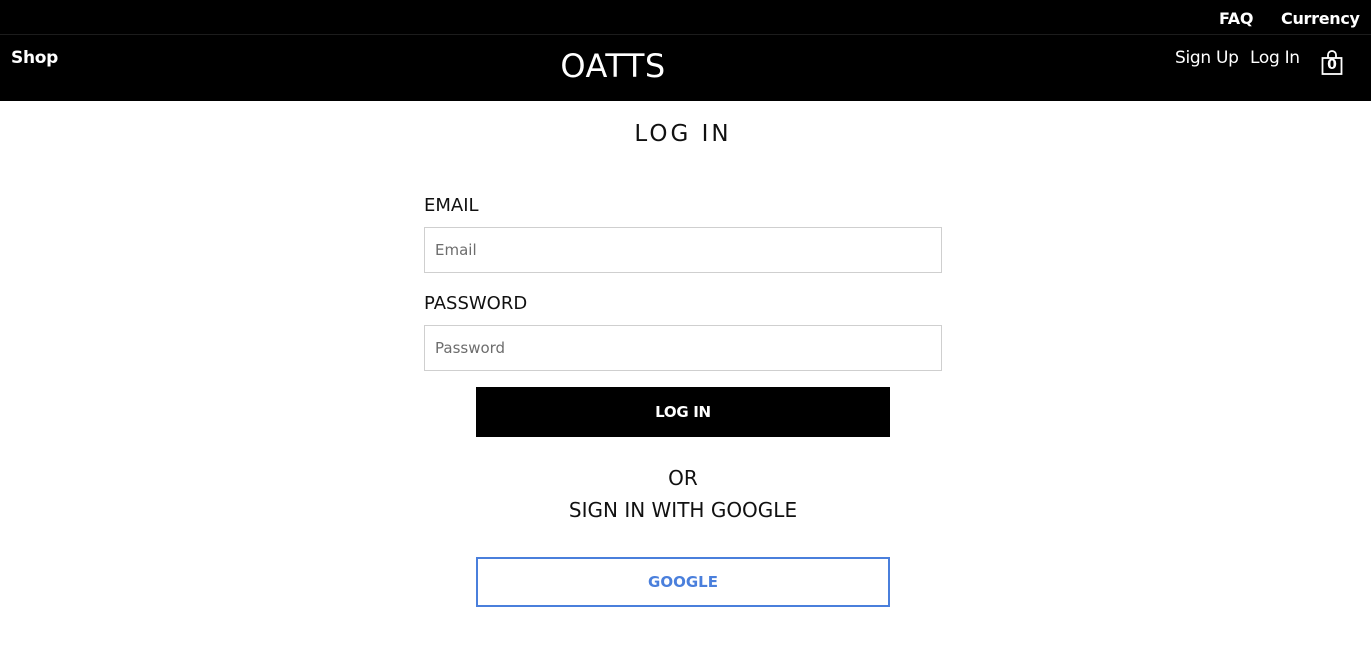  I want to click on or-divider-text: OR, so click(683, 478).